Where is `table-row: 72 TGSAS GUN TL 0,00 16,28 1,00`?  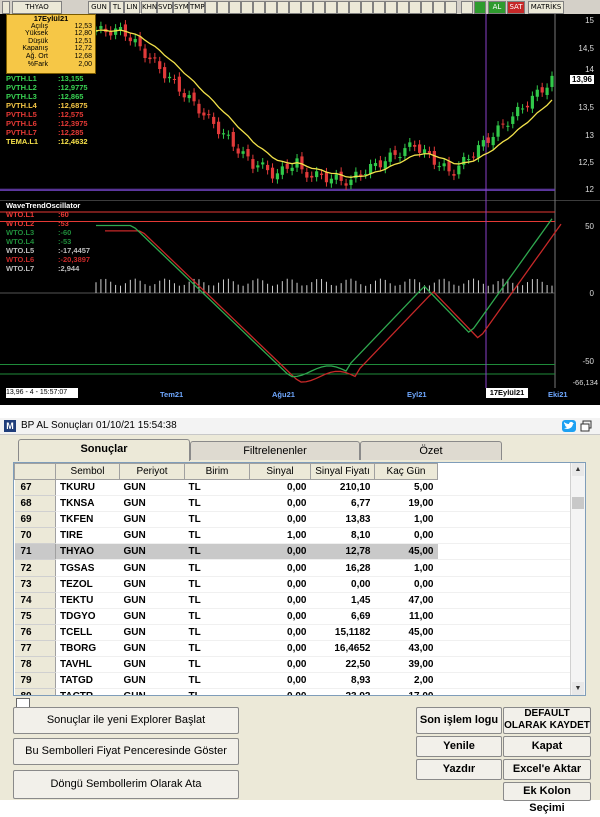
table-row: 72 TGSAS GUN TL 0,00 16,28 1,00 is located at coordinates (296, 568).